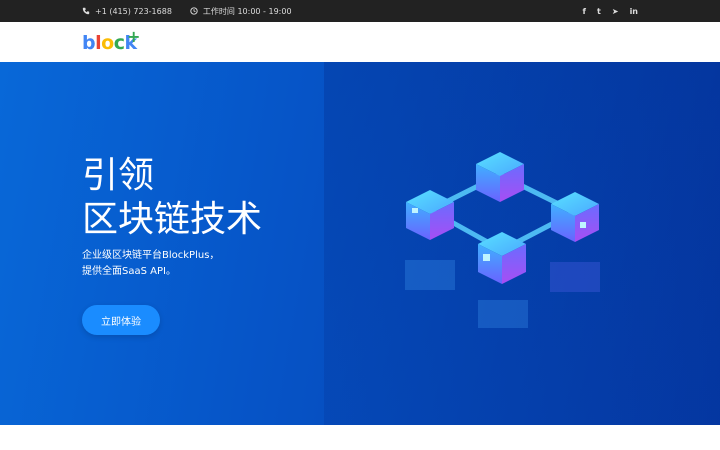 The height and width of the screenshot is (450, 720). What do you see at coordinates (502, 240) in the screenshot?
I see `blockchain-network-illustration` at bounding box center [502, 240].